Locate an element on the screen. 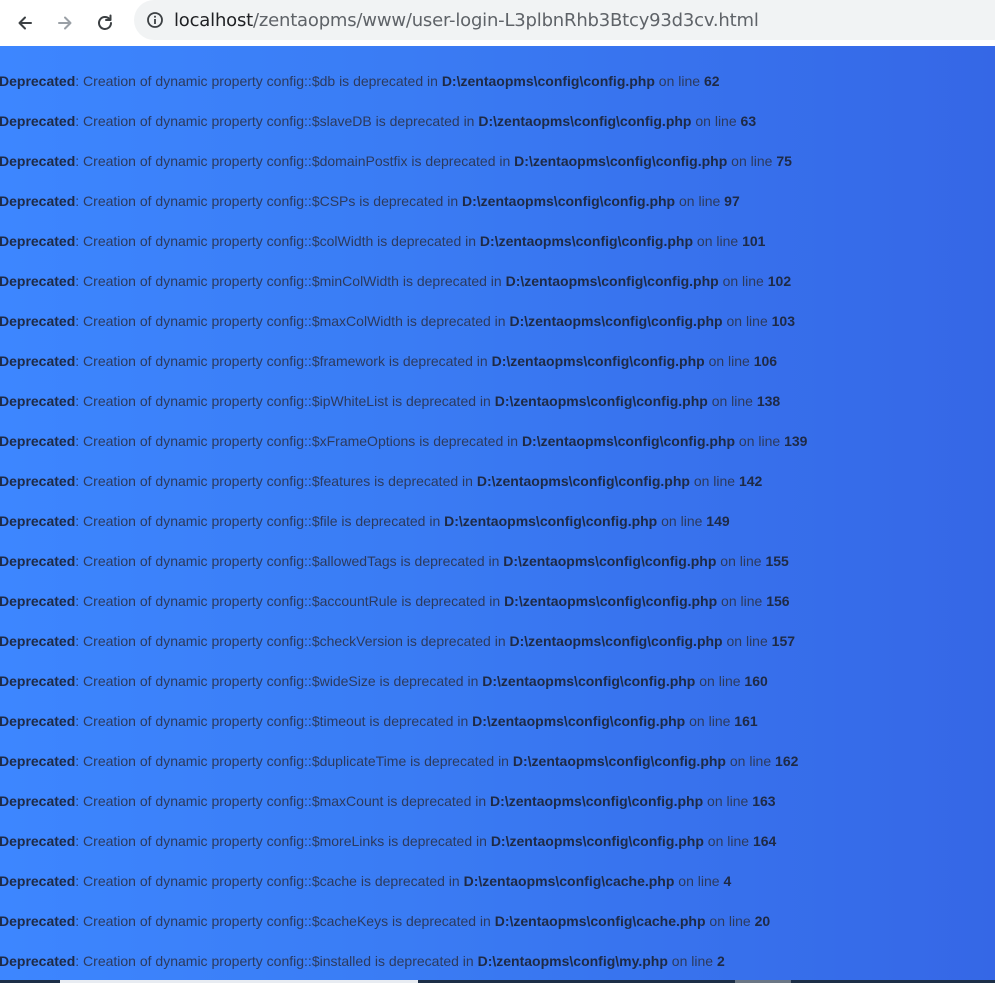 This screenshot has width=995, height=983. line-number: 63 is located at coordinates (748, 121).